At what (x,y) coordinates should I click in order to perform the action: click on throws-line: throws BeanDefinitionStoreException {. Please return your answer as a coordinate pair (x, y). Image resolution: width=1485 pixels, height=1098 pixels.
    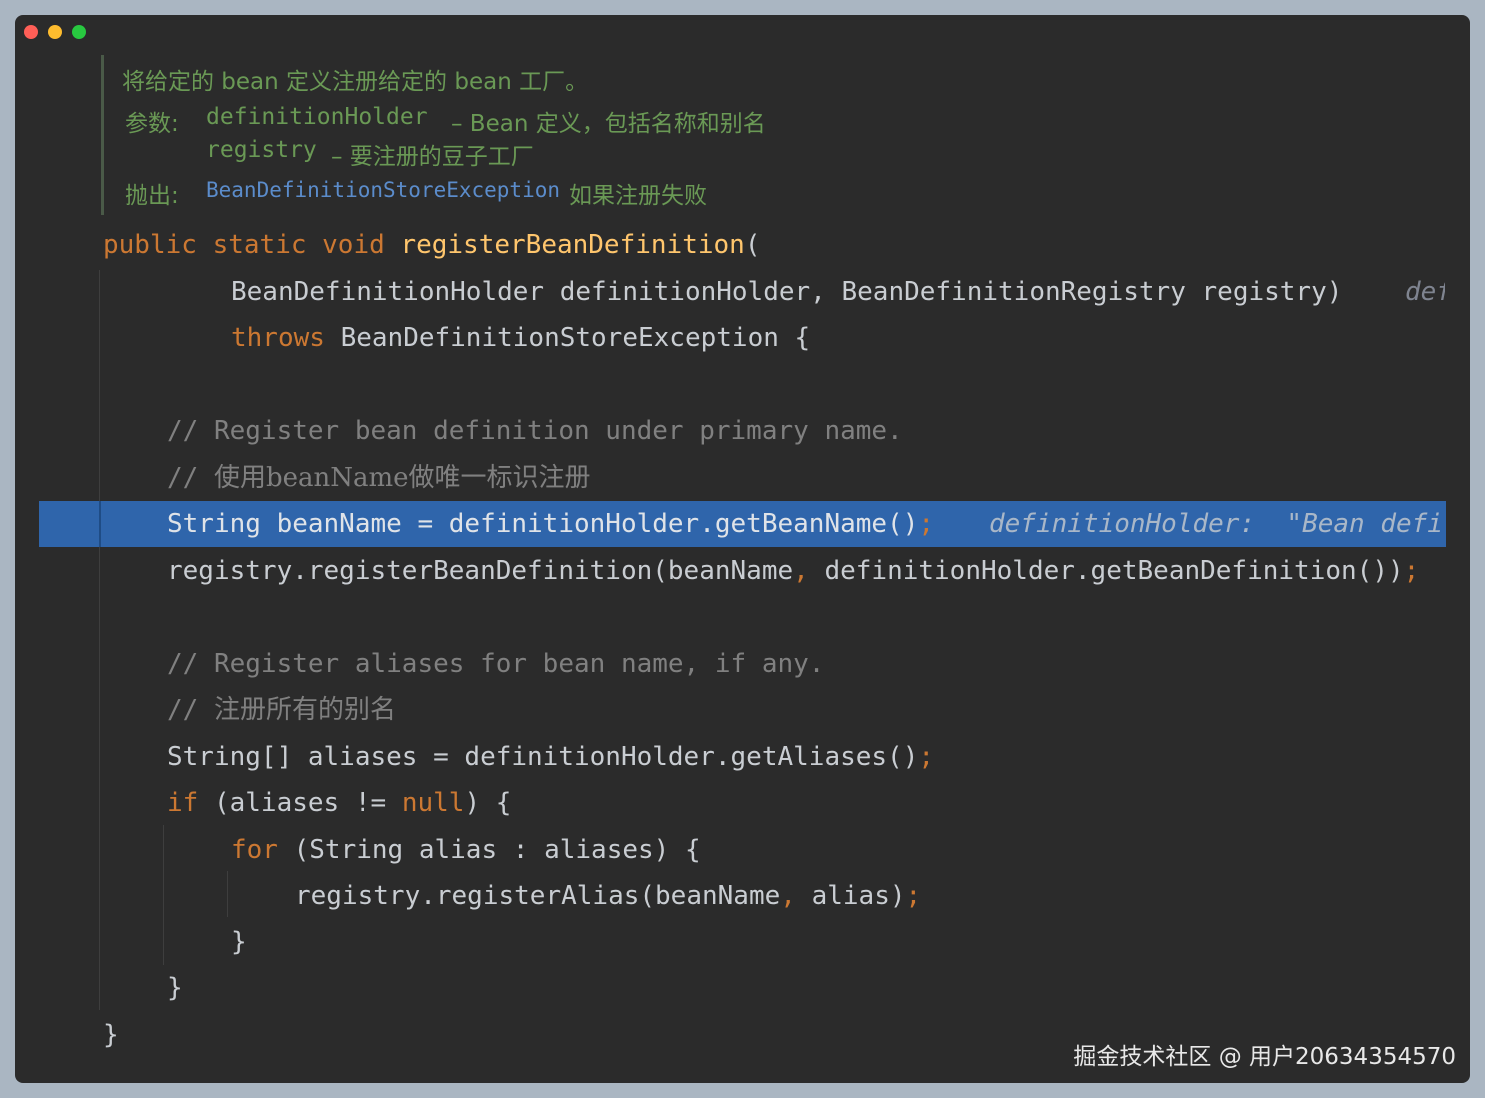
    Looking at the image, I should click on (520, 338).